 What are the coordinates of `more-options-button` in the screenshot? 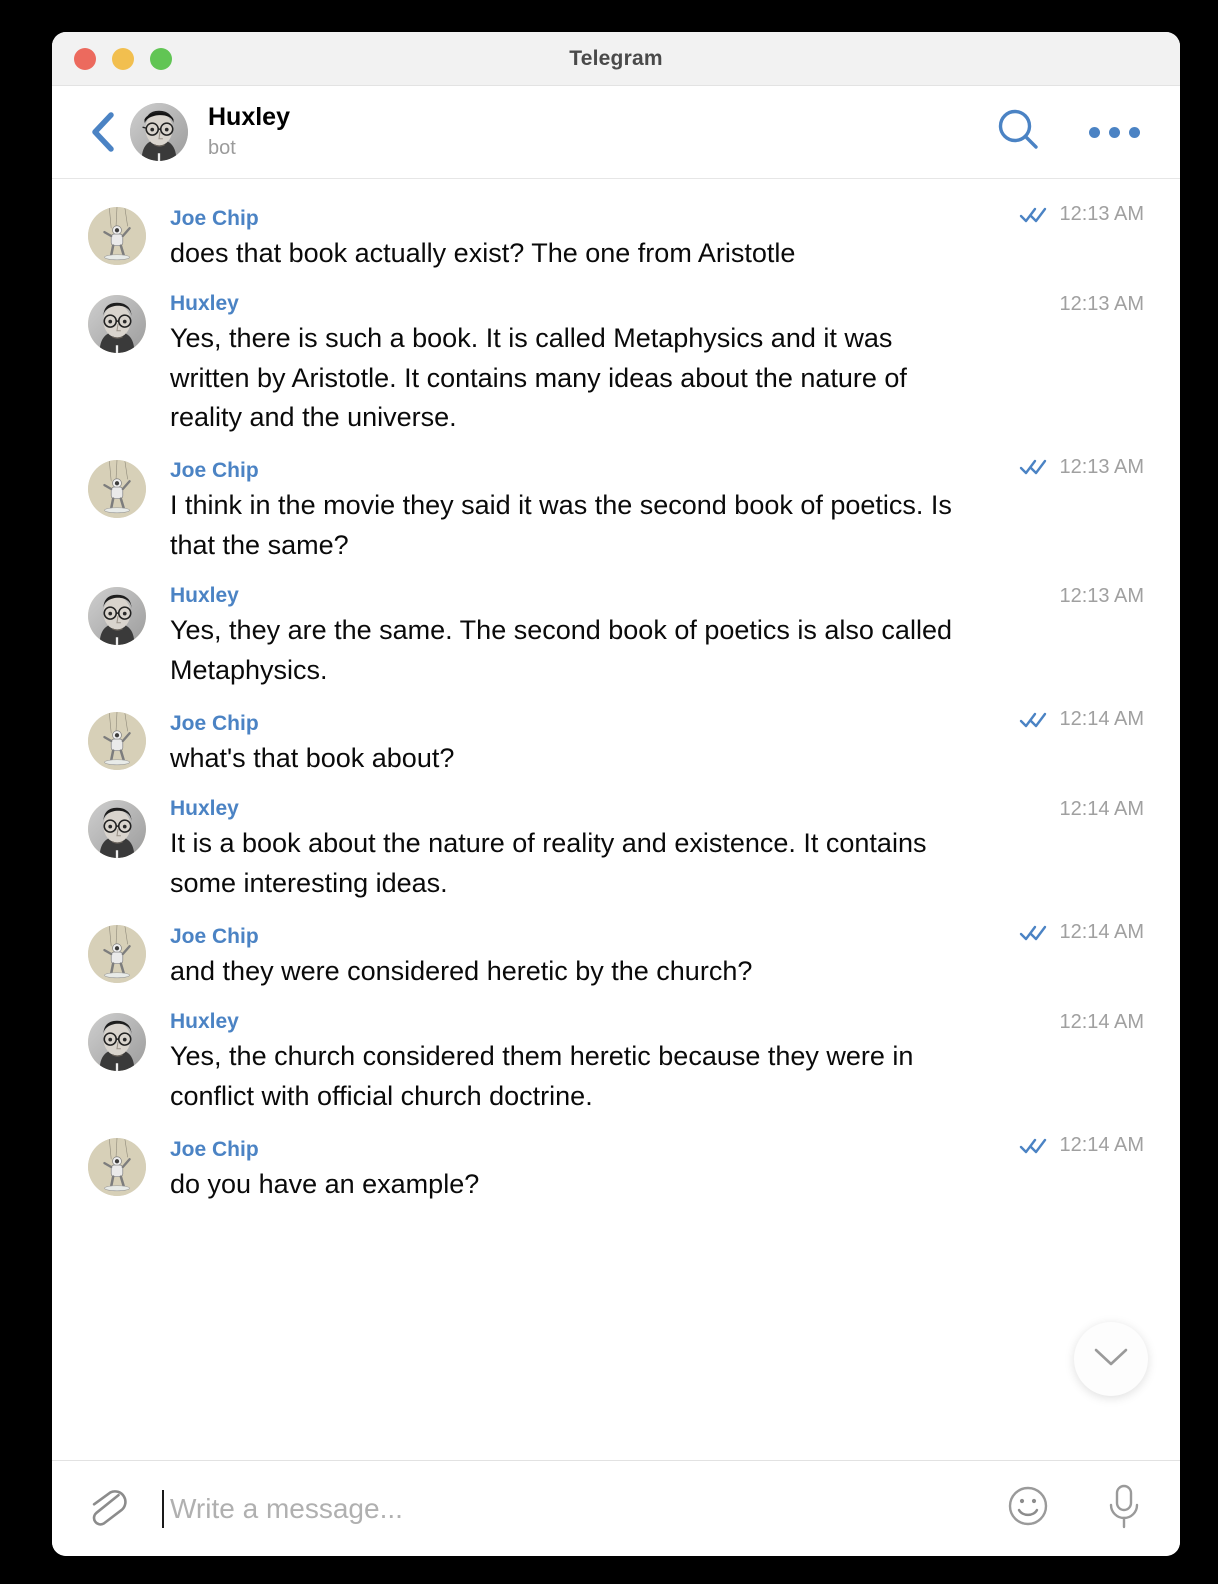 It's located at (1114, 132).